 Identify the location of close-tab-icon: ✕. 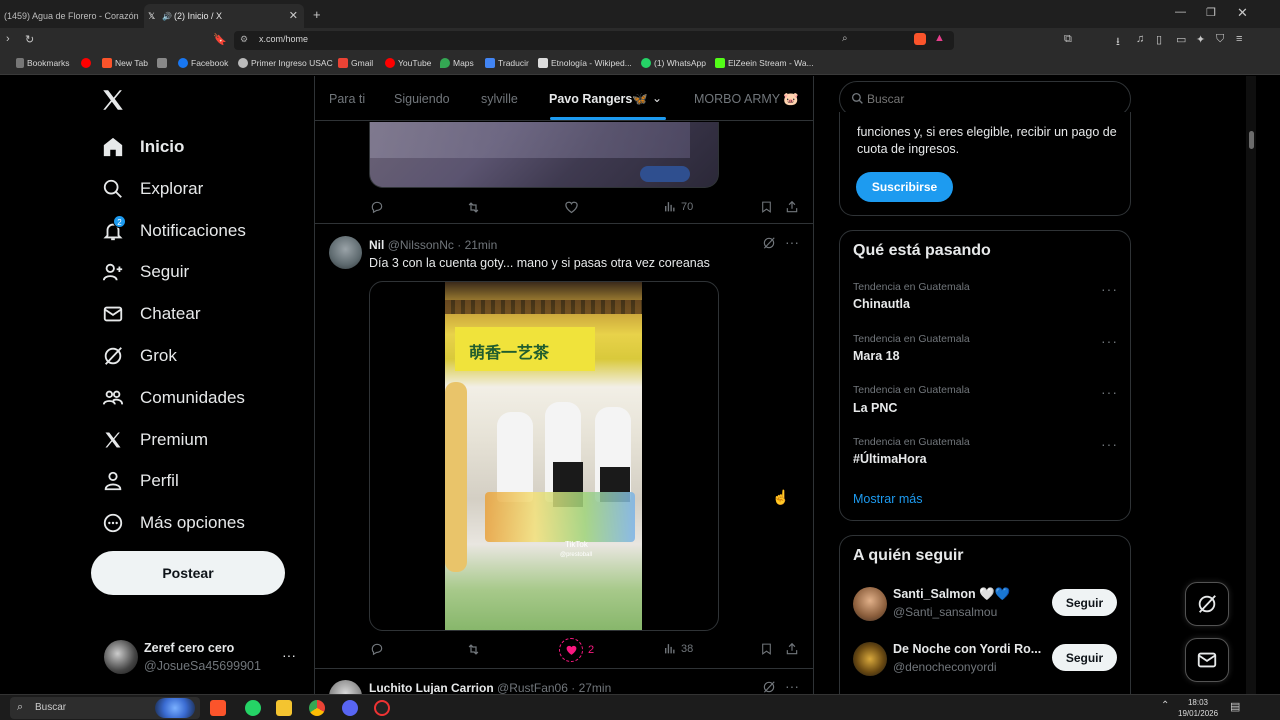
(293, 15).